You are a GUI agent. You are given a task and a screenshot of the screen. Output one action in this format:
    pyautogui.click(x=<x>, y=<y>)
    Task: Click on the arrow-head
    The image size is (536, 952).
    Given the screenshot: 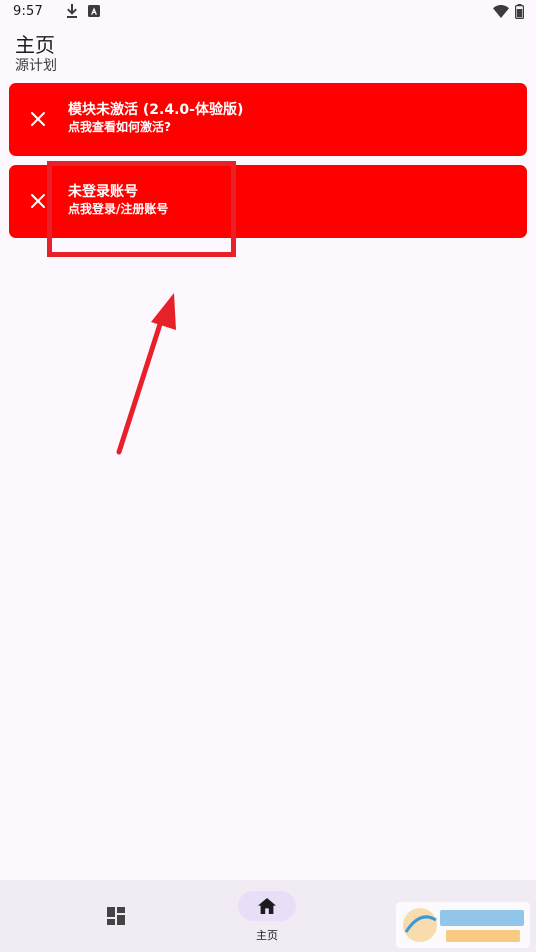 What is the action you would take?
    pyautogui.click(x=163, y=311)
    